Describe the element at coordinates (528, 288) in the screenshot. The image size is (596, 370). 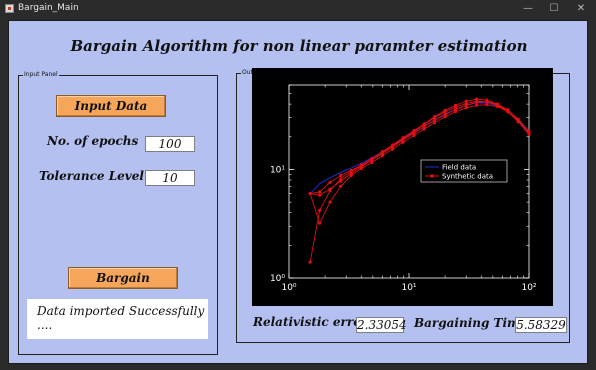
I see `x-tick-label: 10²` at that location.